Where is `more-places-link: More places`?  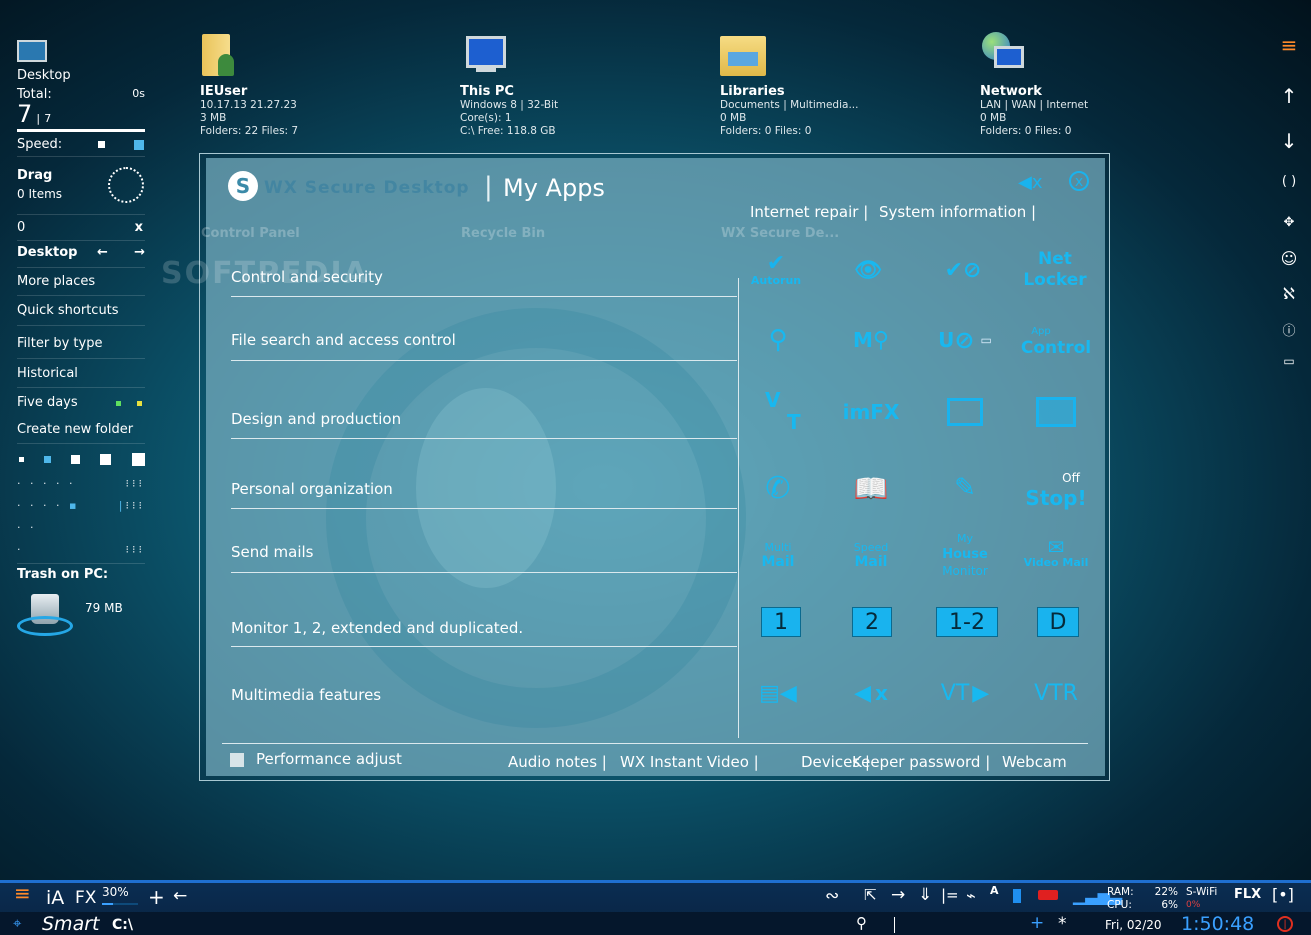 more-places-link: More places is located at coordinates (81, 281).